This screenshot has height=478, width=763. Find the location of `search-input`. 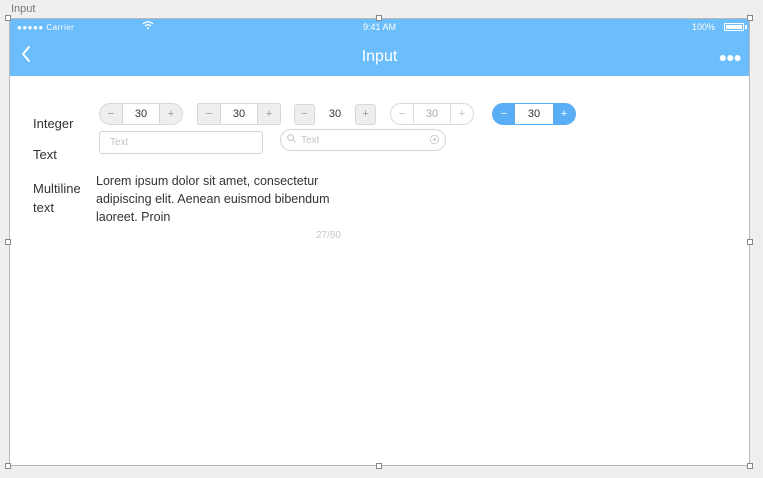

search-input is located at coordinates (361, 140).